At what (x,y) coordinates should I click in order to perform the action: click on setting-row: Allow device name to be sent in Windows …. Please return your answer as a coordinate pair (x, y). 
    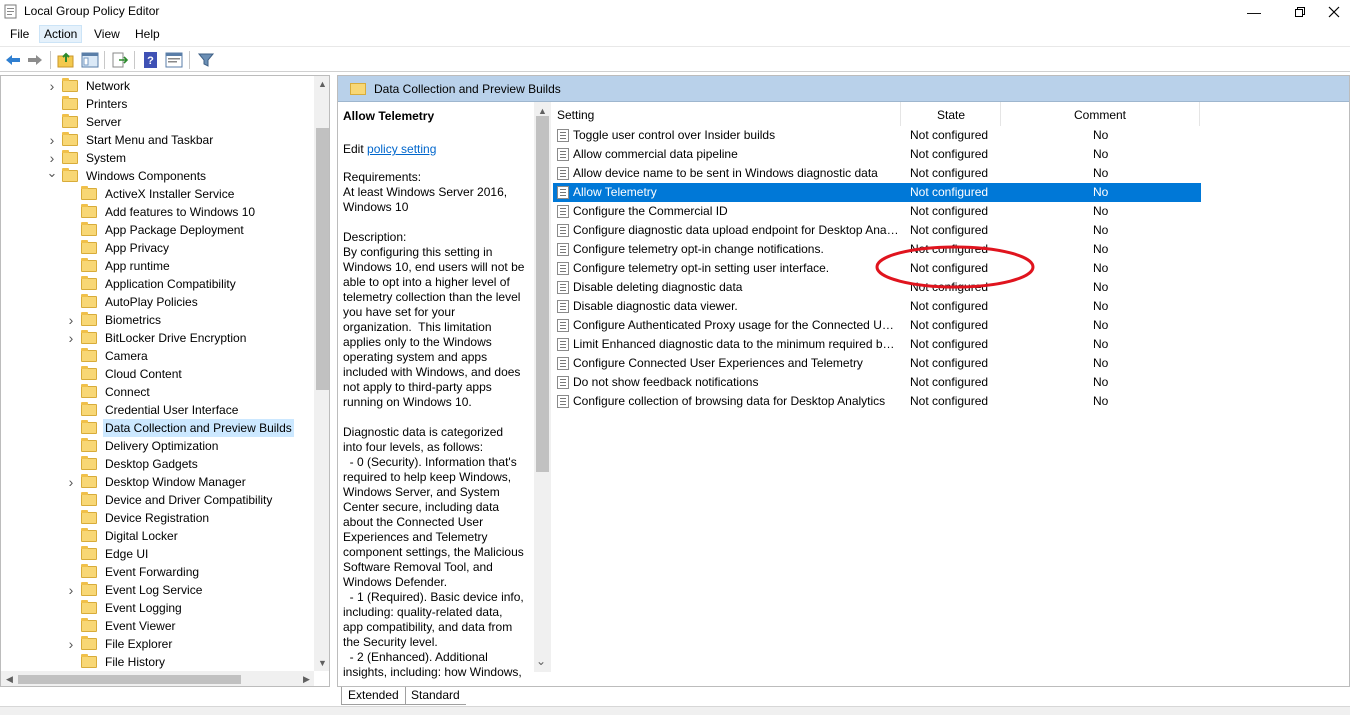
    Looking at the image, I should click on (877, 173).